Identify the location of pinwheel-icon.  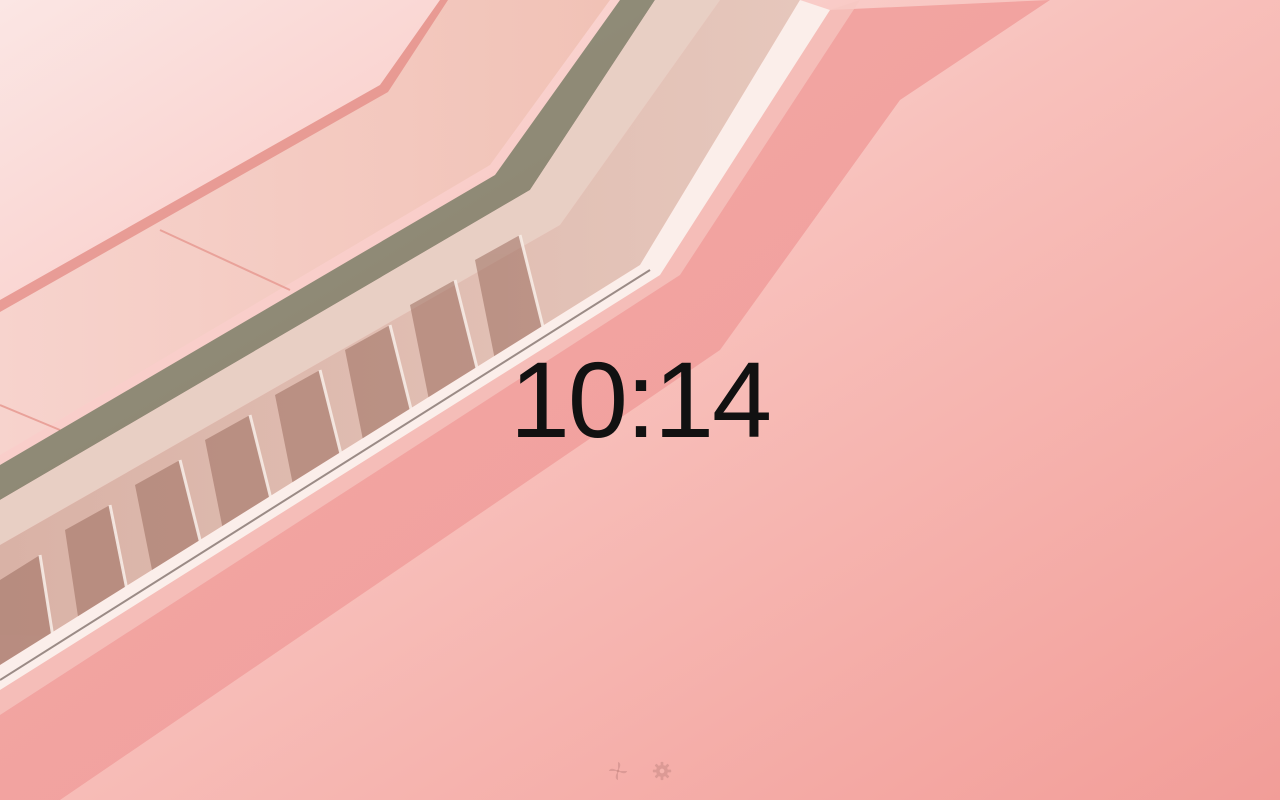
(618, 771).